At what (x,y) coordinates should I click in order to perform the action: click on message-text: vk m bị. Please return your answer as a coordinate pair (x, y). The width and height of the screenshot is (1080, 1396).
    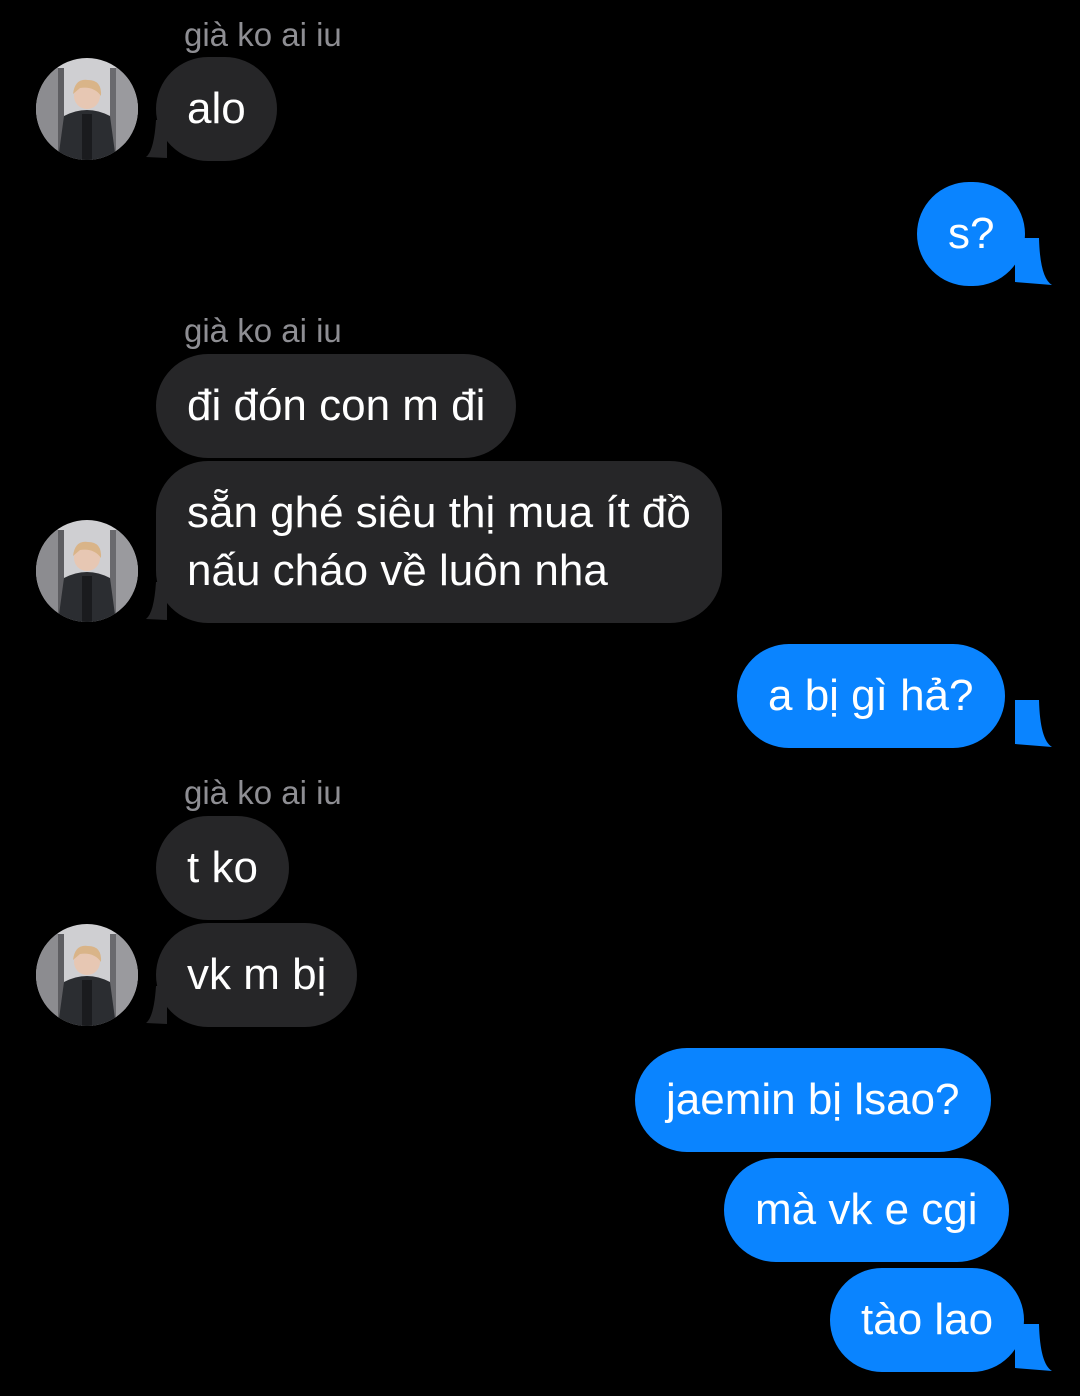
    Looking at the image, I should click on (257, 974).